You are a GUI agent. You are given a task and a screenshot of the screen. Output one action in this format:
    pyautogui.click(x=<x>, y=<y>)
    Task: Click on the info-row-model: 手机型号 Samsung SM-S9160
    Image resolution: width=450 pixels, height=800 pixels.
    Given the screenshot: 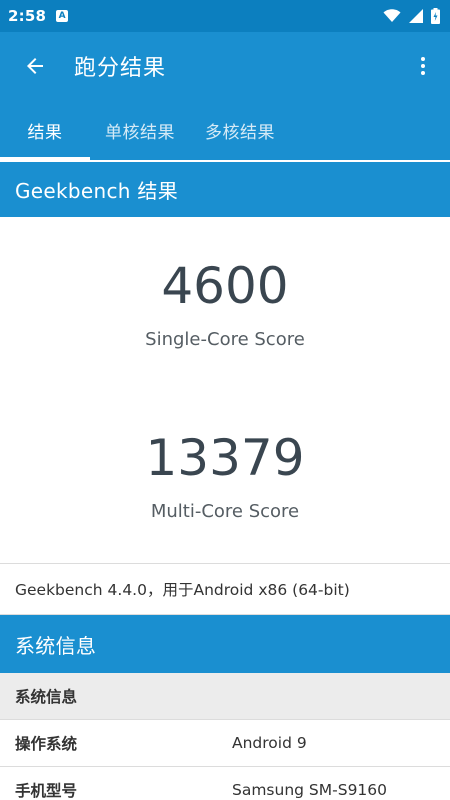 What is the action you would take?
    pyautogui.click(x=225, y=783)
    